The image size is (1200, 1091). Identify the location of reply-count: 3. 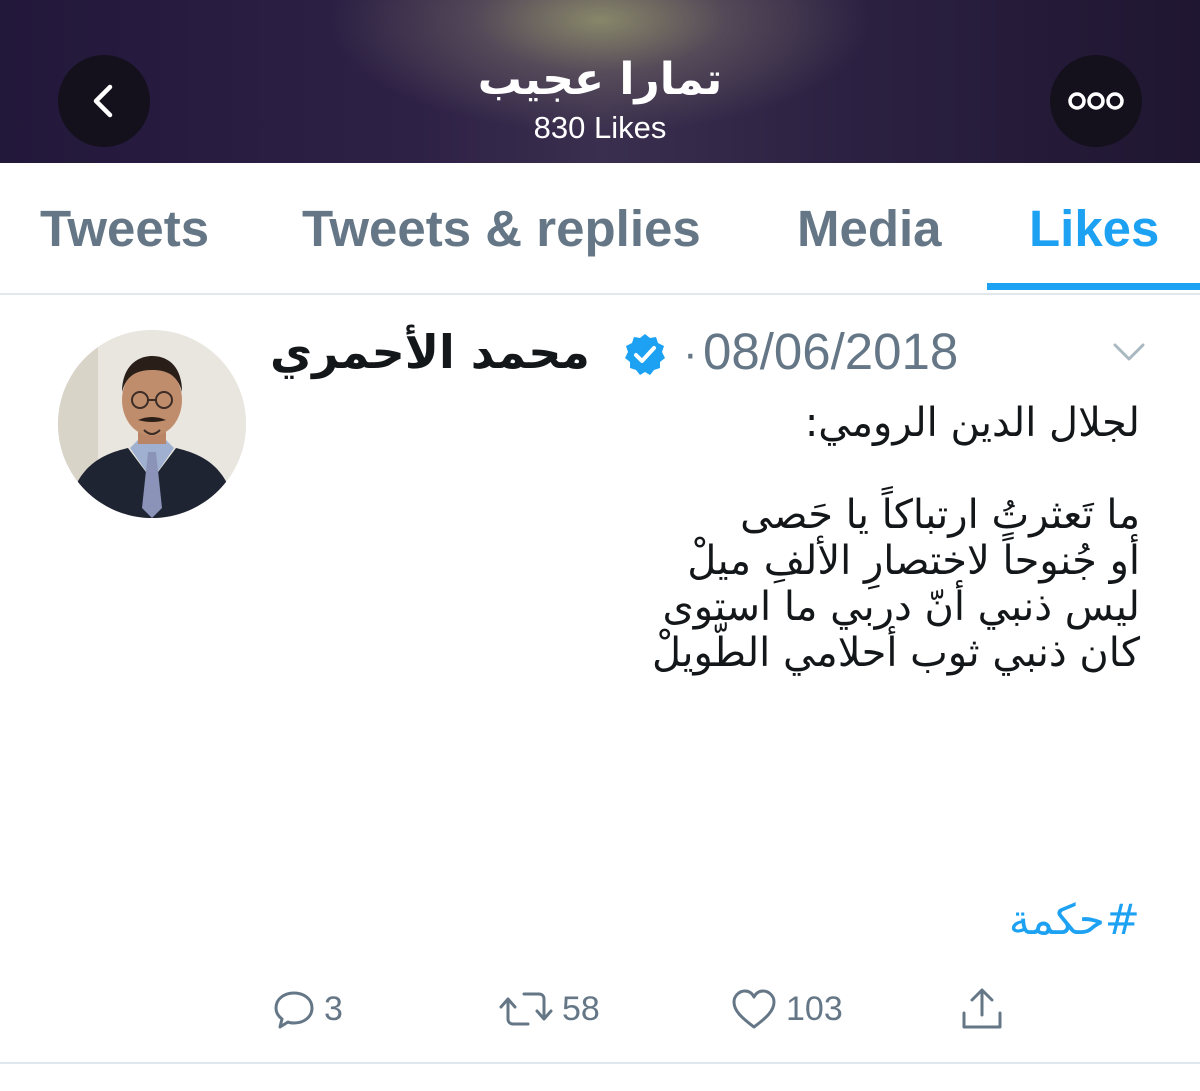
(333, 1009).